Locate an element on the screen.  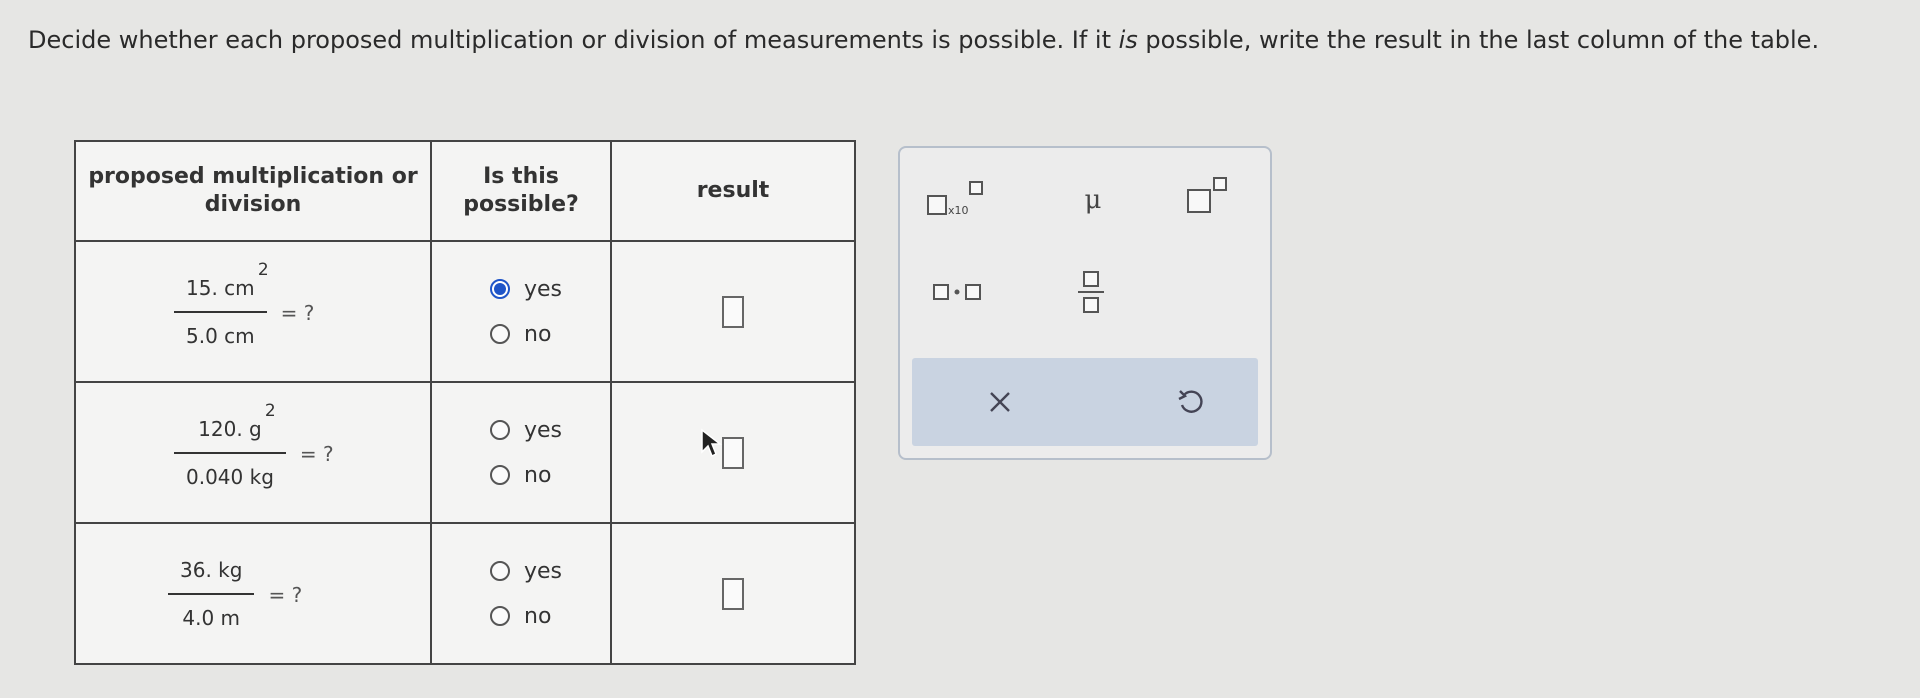
palette-action-bar is located at coordinates (1085, 402).